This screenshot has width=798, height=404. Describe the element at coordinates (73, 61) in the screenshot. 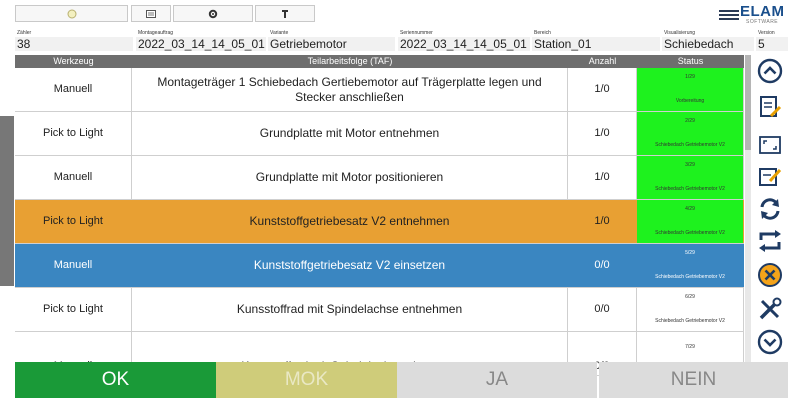

I see `header-werkzeug: Werkzeug` at that location.